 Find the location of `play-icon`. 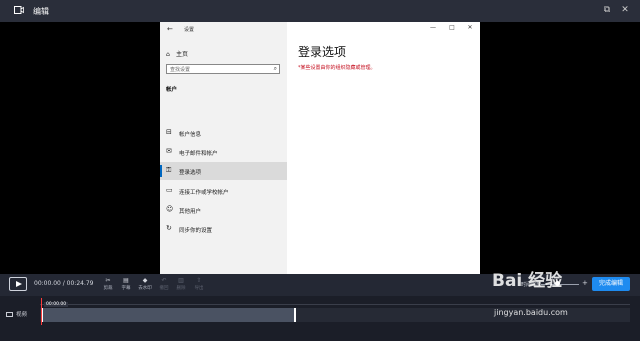

play-icon is located at coordinates (19, 284).